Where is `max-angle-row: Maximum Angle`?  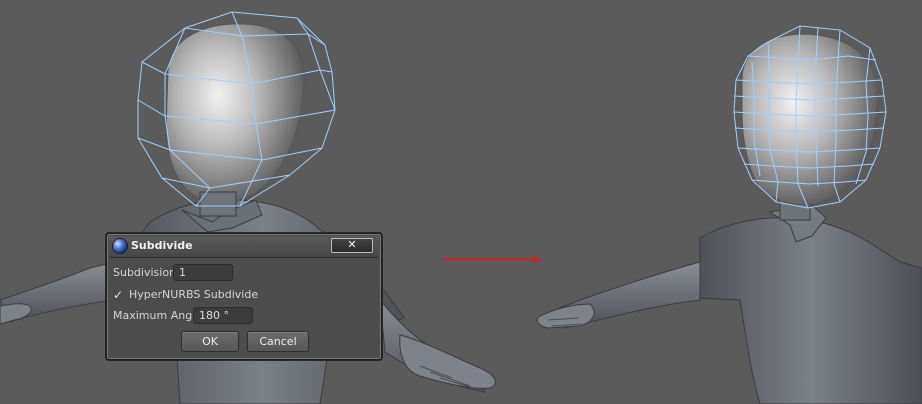 max-angle-row: Maximum Angle is located at coordinates (243, 316).